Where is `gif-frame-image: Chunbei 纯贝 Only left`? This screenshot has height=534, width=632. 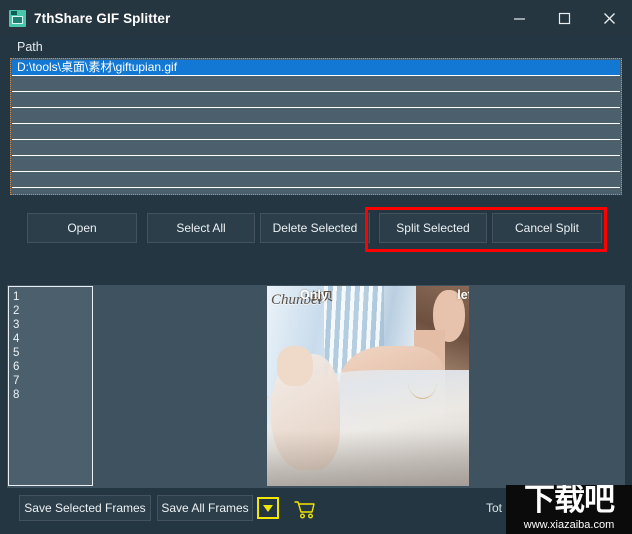 gif-frame-image: Chunbei 纯贝 Only left is located at coordinates (368, 386).